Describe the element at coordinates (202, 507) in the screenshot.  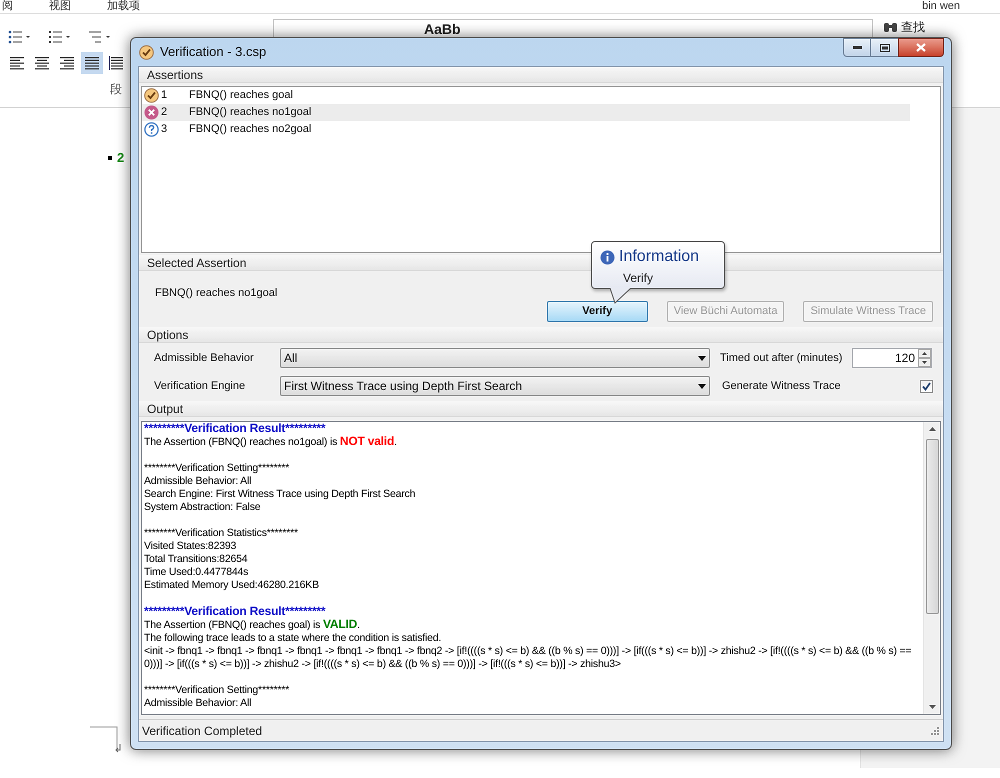
I see `output-line: System Abstraction: False` at that location.